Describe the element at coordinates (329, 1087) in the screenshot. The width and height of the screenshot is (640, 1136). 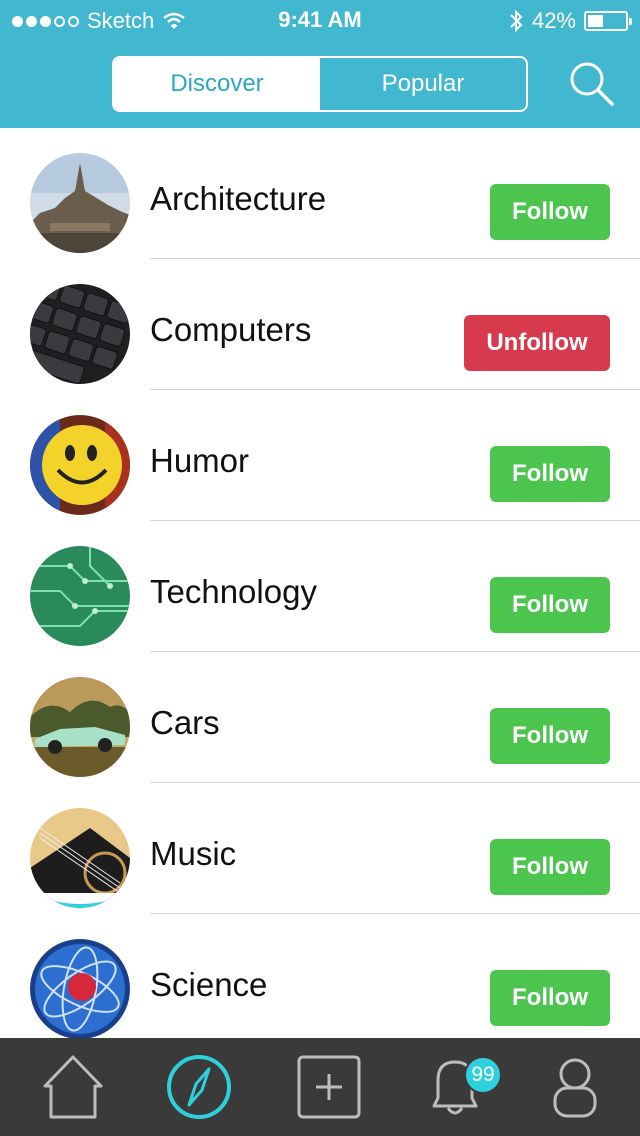
I see `add-icon` at that location.